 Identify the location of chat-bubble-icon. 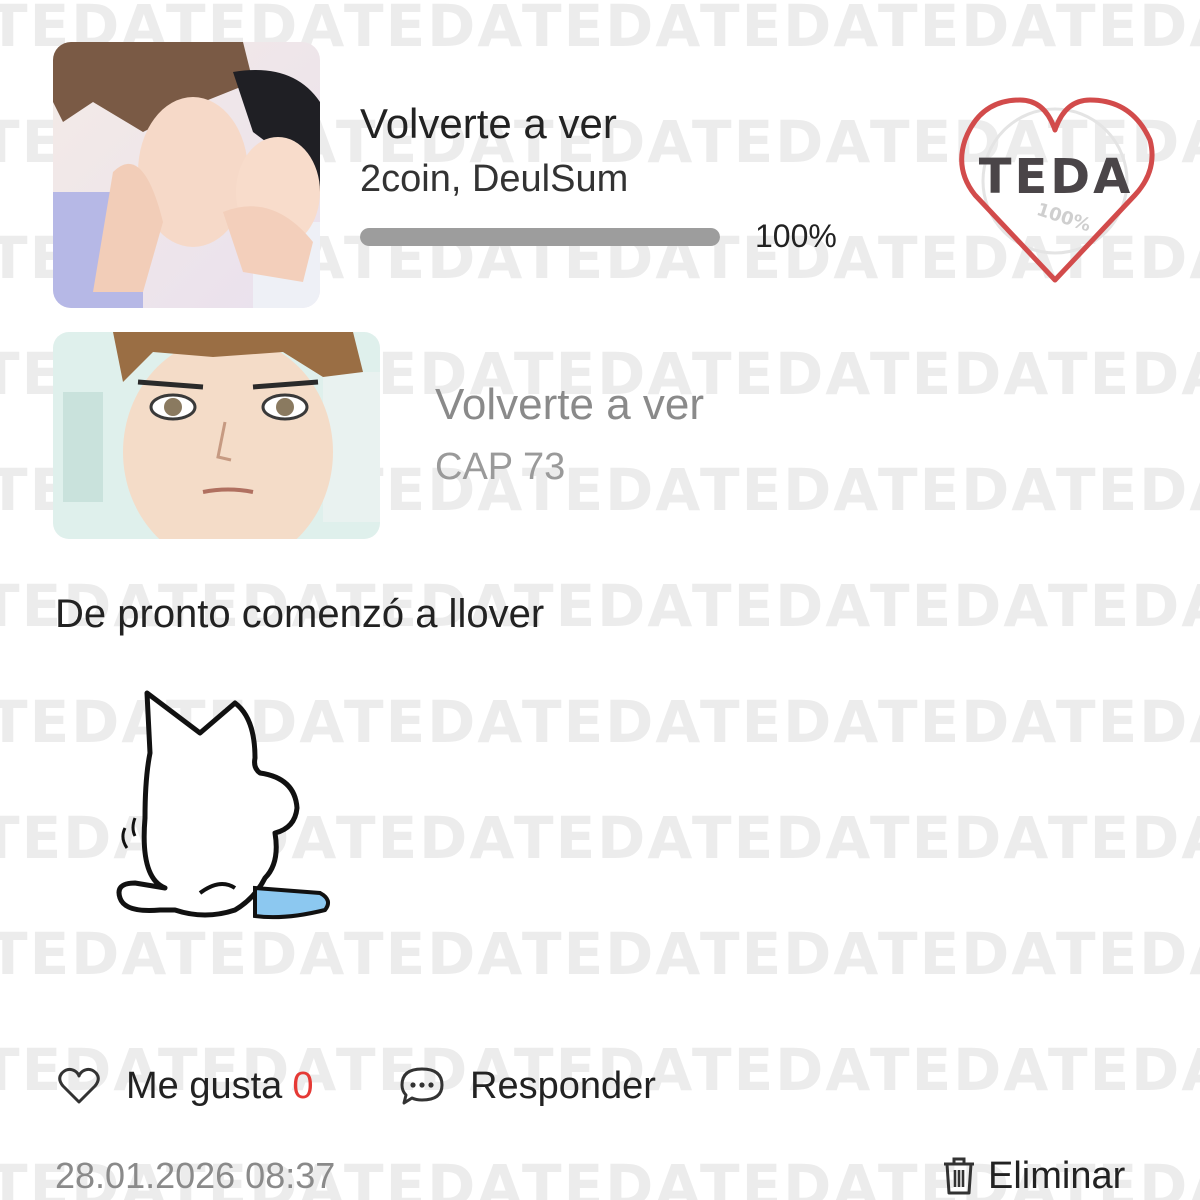
(422, 1086).